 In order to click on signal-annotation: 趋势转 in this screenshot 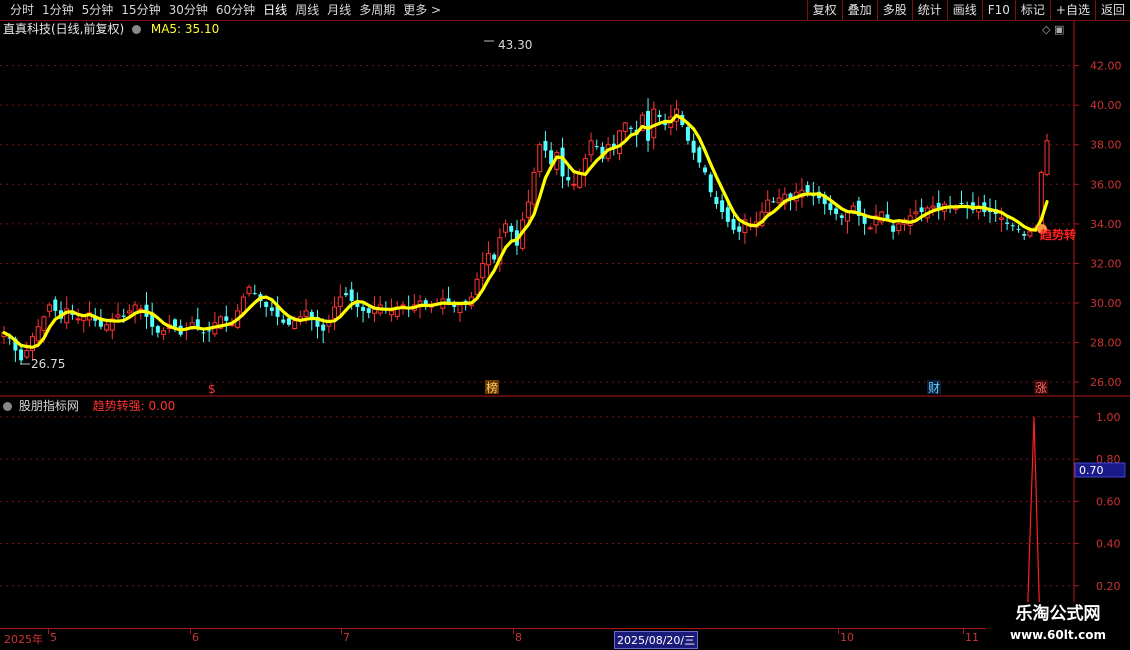, I will do `click(1056, 233)`.